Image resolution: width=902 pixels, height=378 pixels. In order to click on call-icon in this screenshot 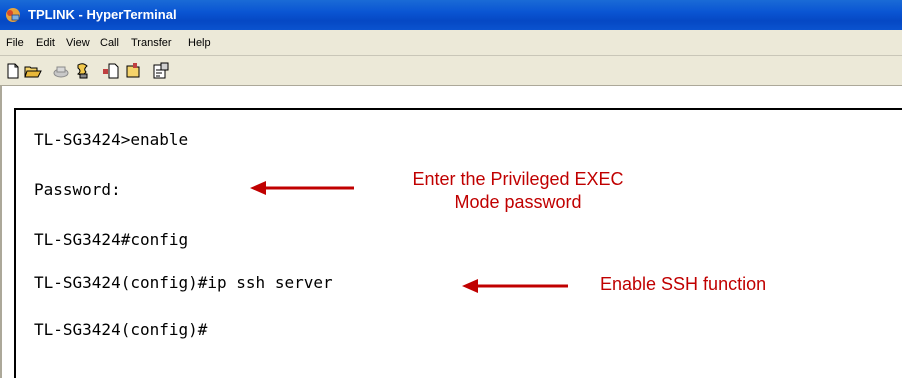, I will do `click(61, 71)`.